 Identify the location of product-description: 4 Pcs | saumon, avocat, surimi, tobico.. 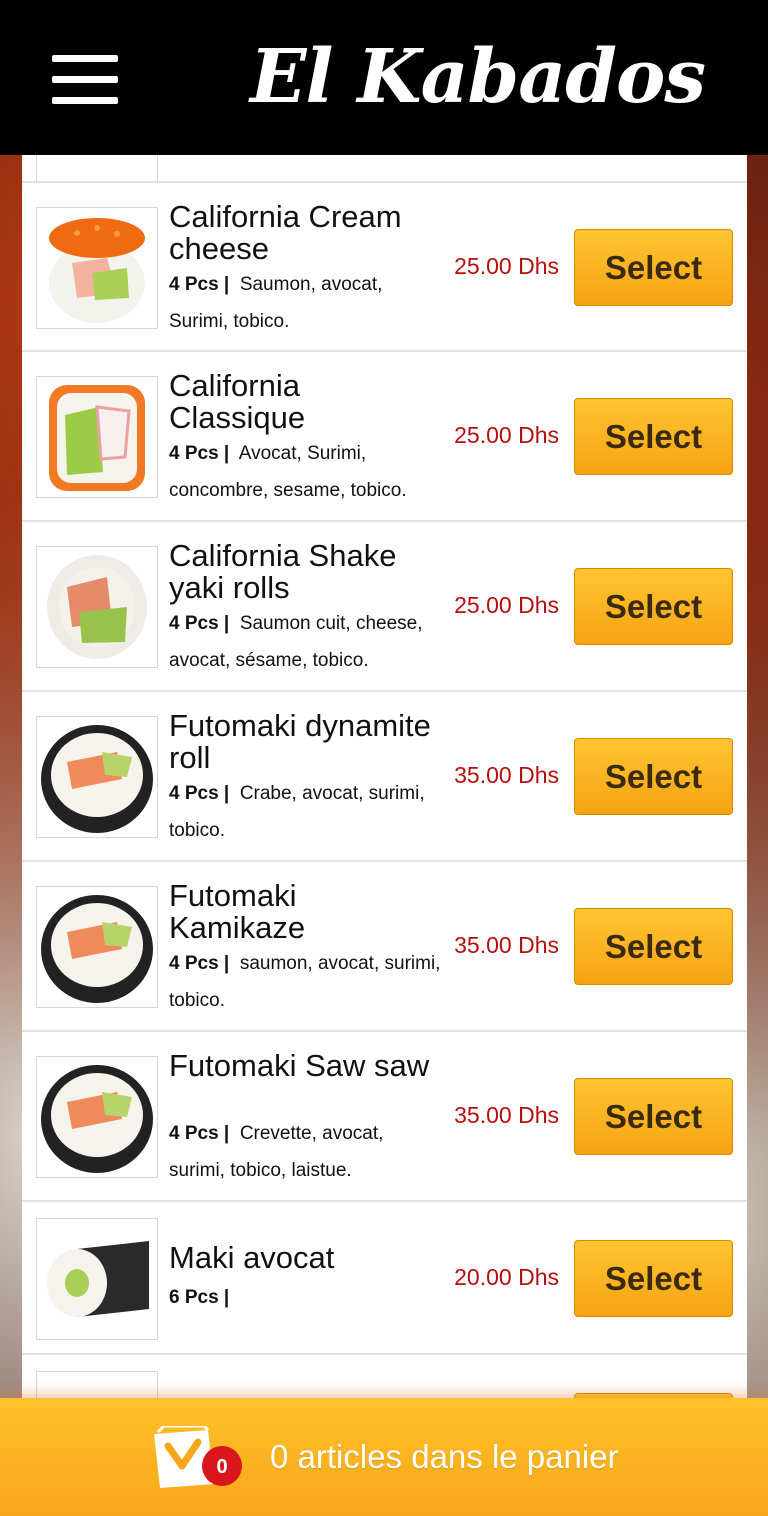
(306, 982).